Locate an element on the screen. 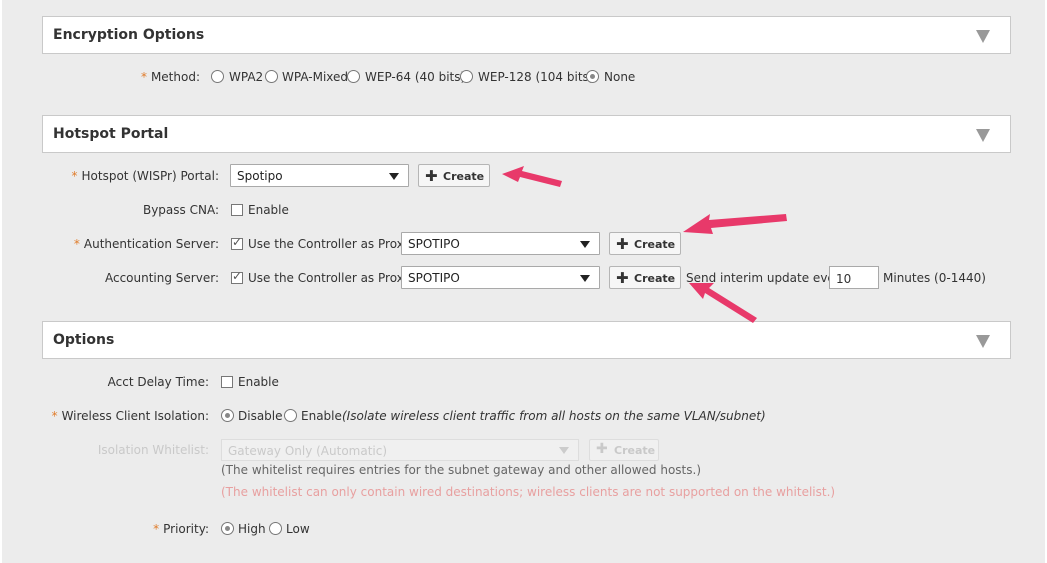 The height and width of the screenshot is (563, 1047). annotation-arrows is located at coordinates (644, 244).